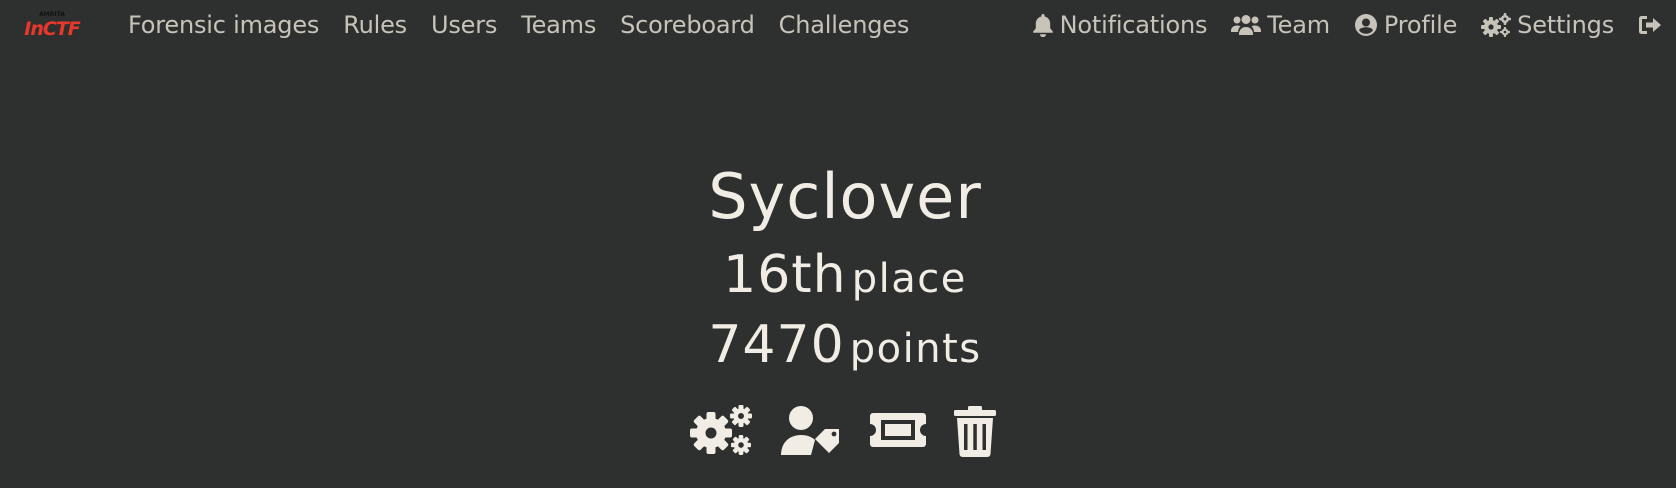 The image size is (1676, 488). I want to click on nav-forensic-images: Forensic images, so click(223, 25).